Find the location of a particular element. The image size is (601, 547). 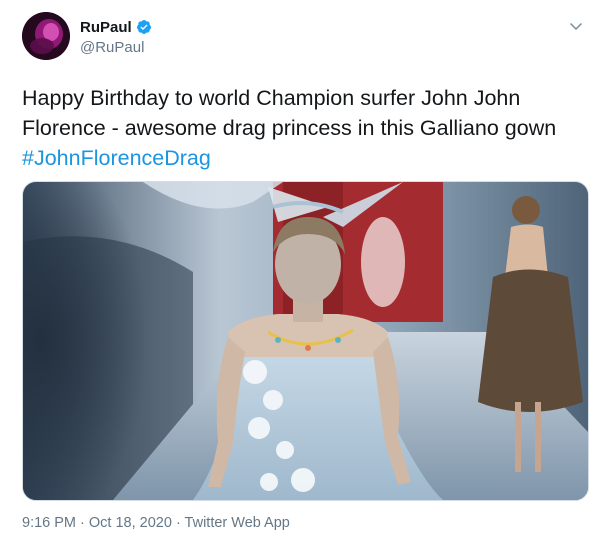

tweet-source: Twitter Web App is located at coordinates (237, 523).